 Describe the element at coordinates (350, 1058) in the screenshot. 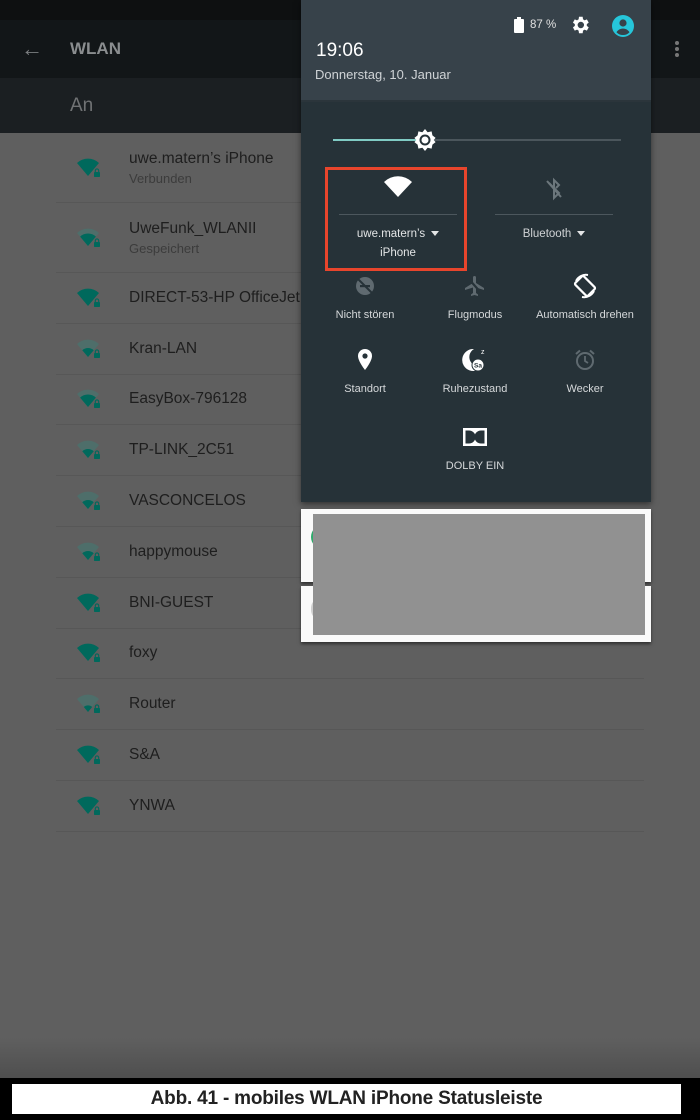

I see `navigation-bar-fade` at that location.